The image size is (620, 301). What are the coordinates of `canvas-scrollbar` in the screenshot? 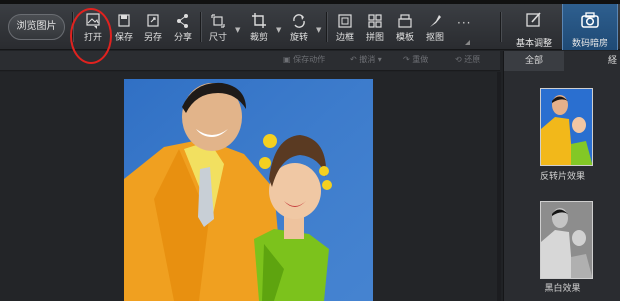 It's located at (499, 186).